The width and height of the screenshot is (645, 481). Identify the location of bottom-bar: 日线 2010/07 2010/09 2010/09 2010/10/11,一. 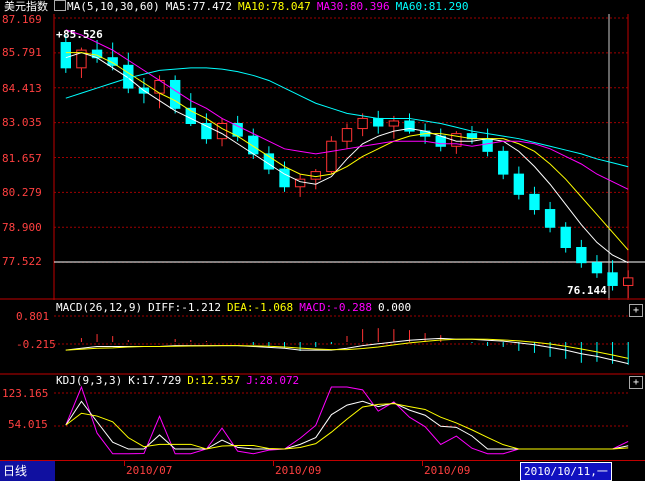
(322, 470).